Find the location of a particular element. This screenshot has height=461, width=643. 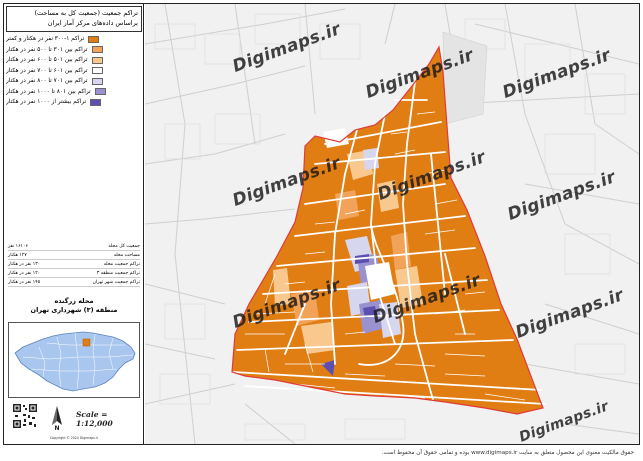

tehran-outline is located at coordinates (75, 361).